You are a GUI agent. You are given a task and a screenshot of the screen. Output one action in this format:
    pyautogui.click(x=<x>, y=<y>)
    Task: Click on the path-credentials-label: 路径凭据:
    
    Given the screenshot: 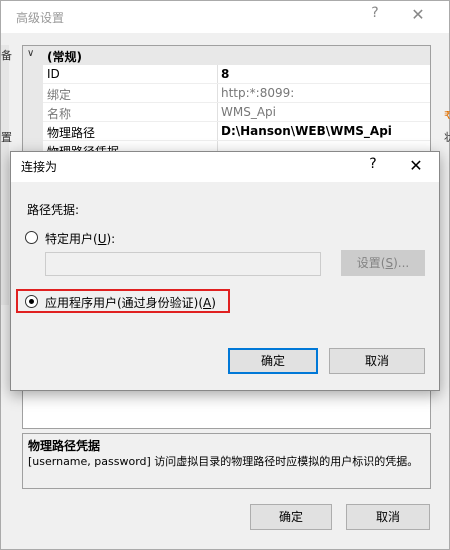 What is the action you would take?
    pyautogui.click(x=53, y=210)
    